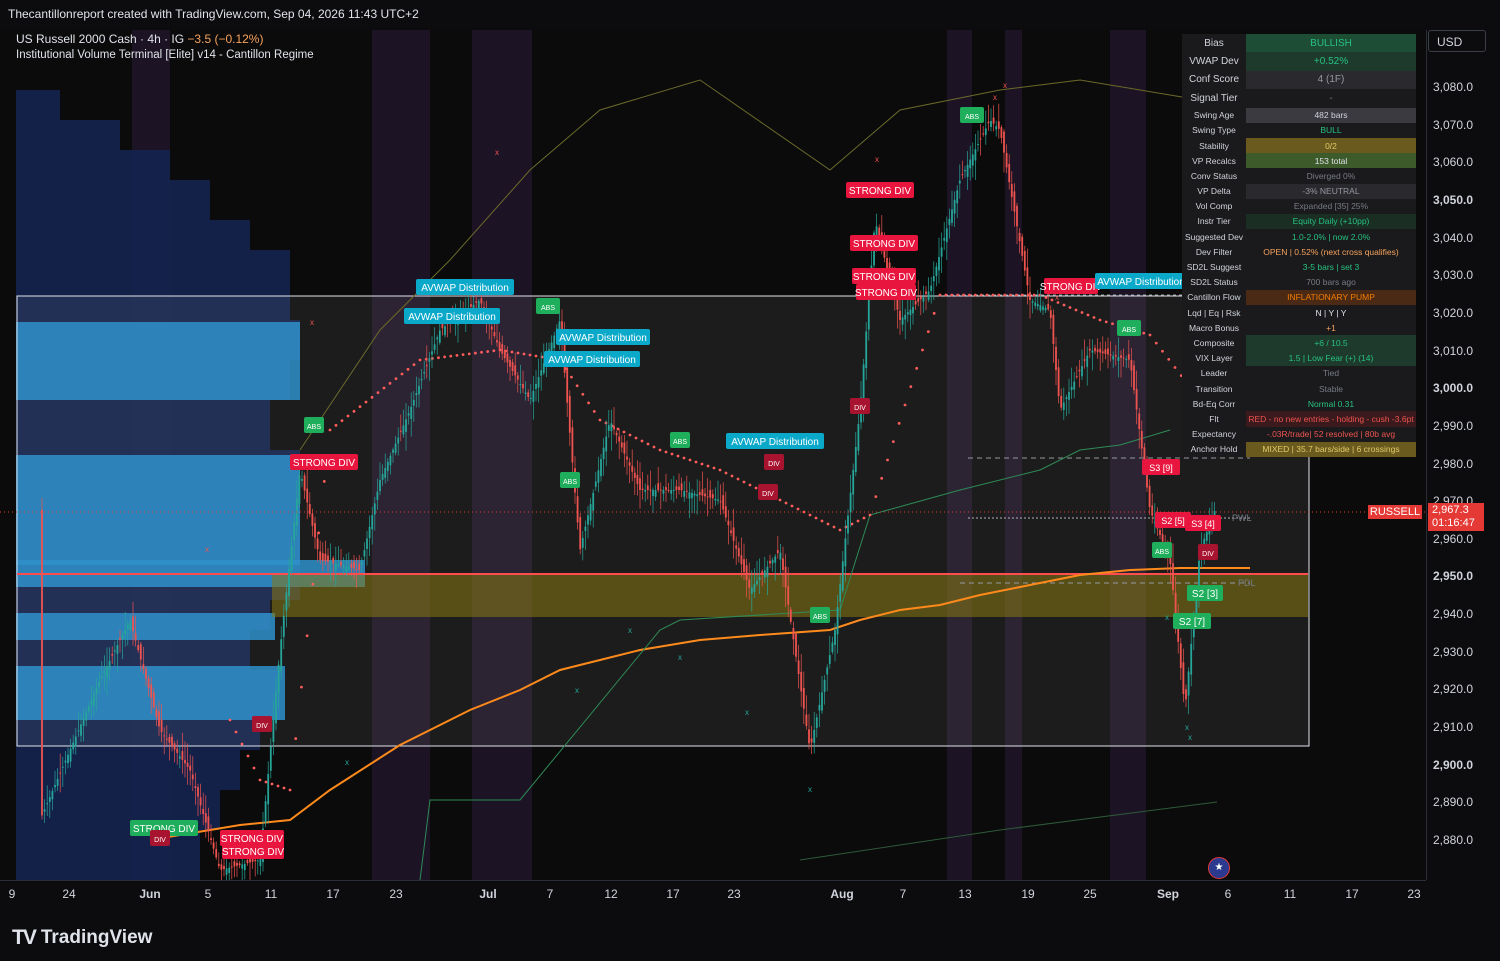  I want to click on info-row: Vol Comp Expanded [35] 25%, so click(1299, 206).